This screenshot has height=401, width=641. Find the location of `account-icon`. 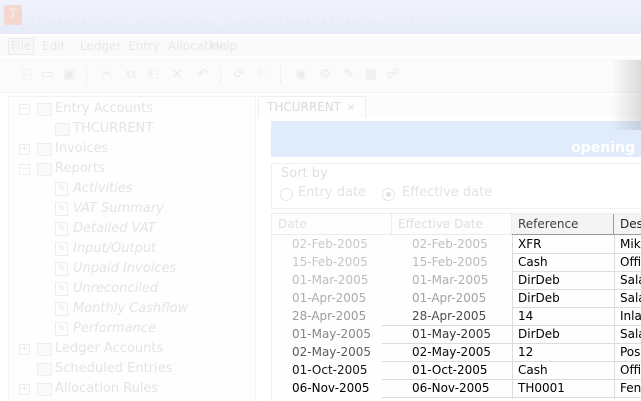

account-icon is located at coordinates (62, 129).